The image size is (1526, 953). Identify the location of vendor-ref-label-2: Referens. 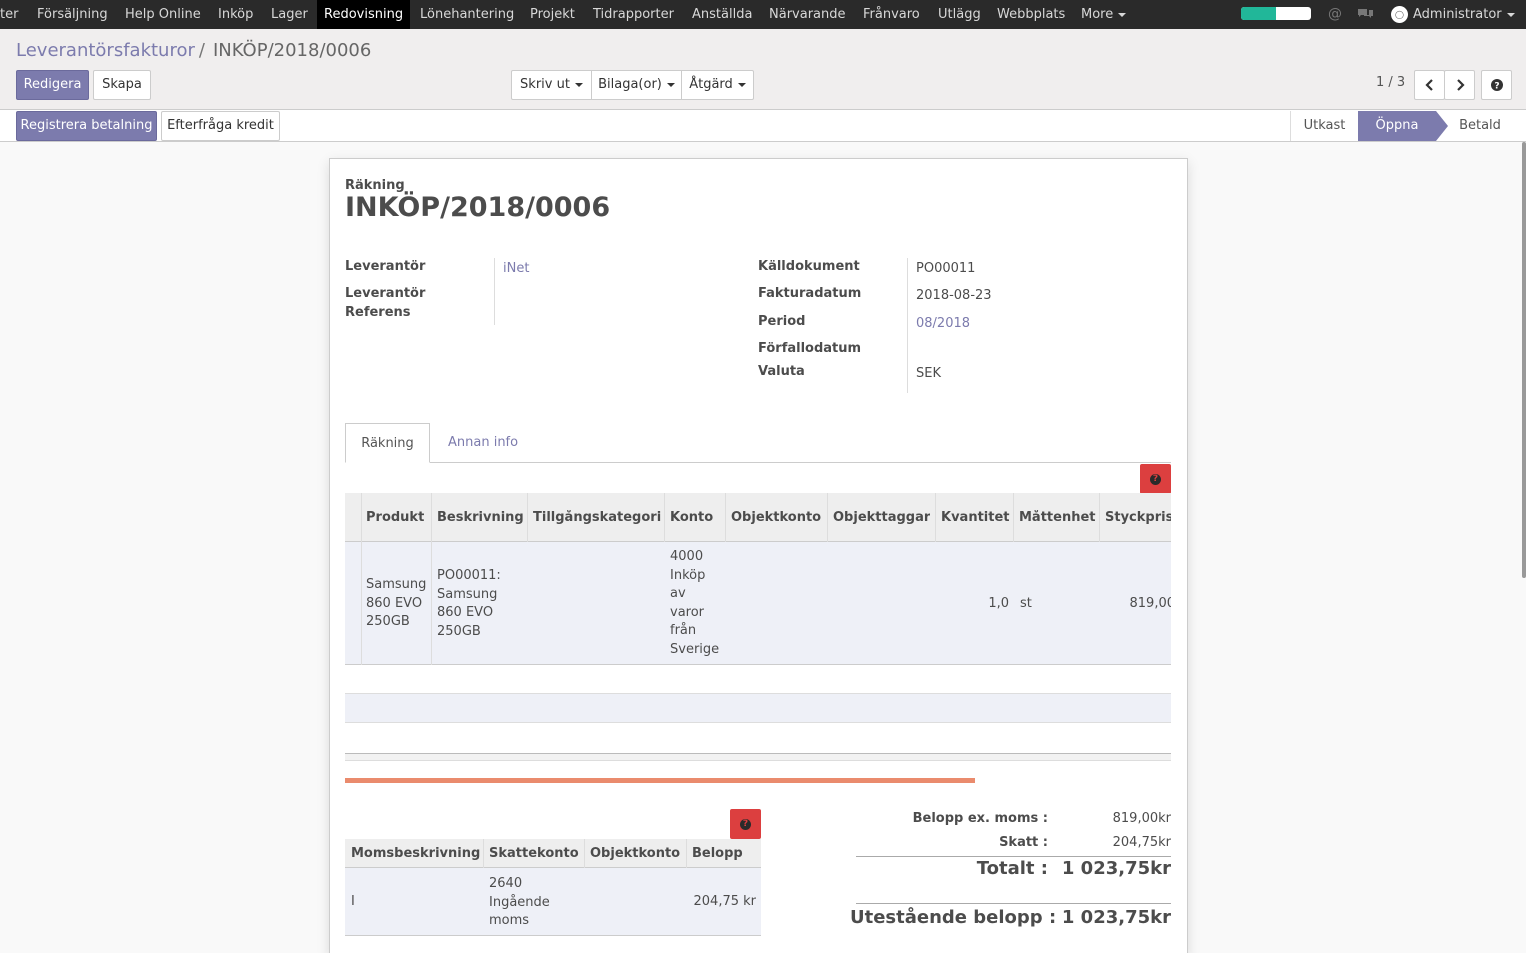
(378, 312).